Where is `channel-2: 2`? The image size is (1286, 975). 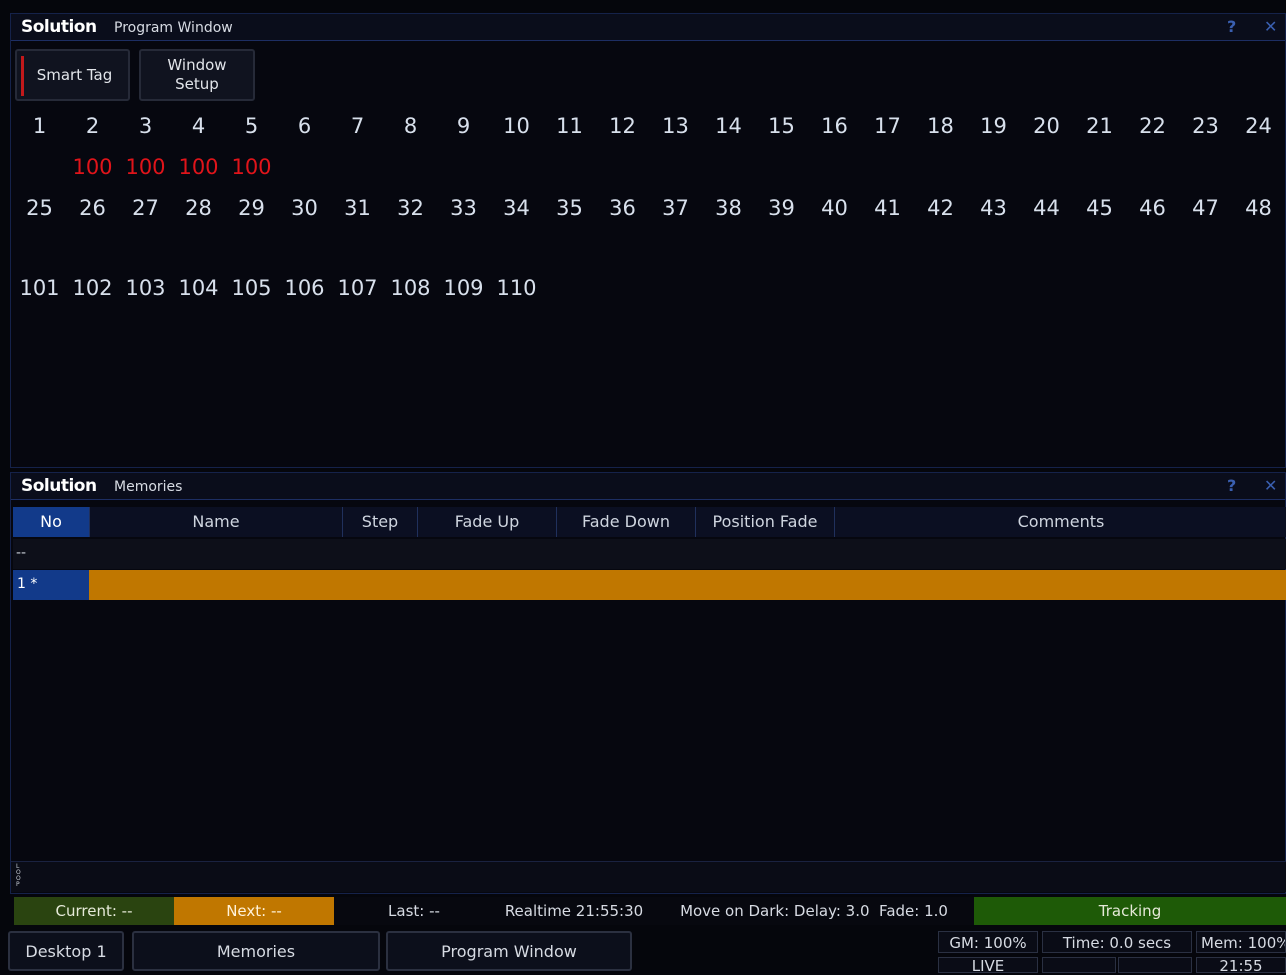
channel-2: 2 is located at coordinates (92, 126).